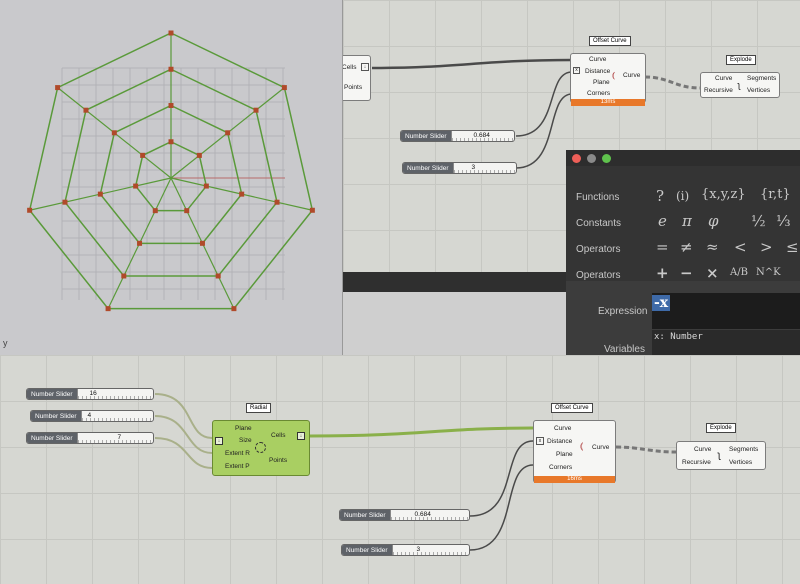  I want to click on greater-operator-button: >, so click(766, 247).